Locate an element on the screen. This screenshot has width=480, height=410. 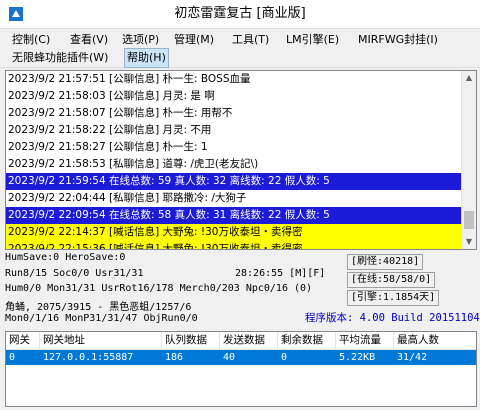
log-line: 2023/9/2 21:58:27 [公聊信息] 朴一生: 1 is located at coordinates (108, 147).